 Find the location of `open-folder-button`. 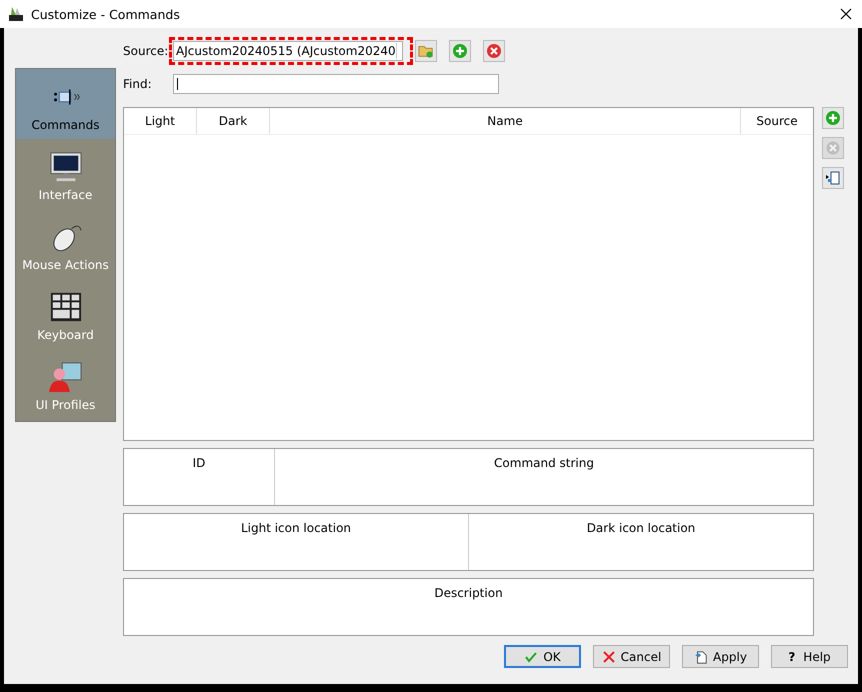

open-folder-button is located at coordinates (426, 51).